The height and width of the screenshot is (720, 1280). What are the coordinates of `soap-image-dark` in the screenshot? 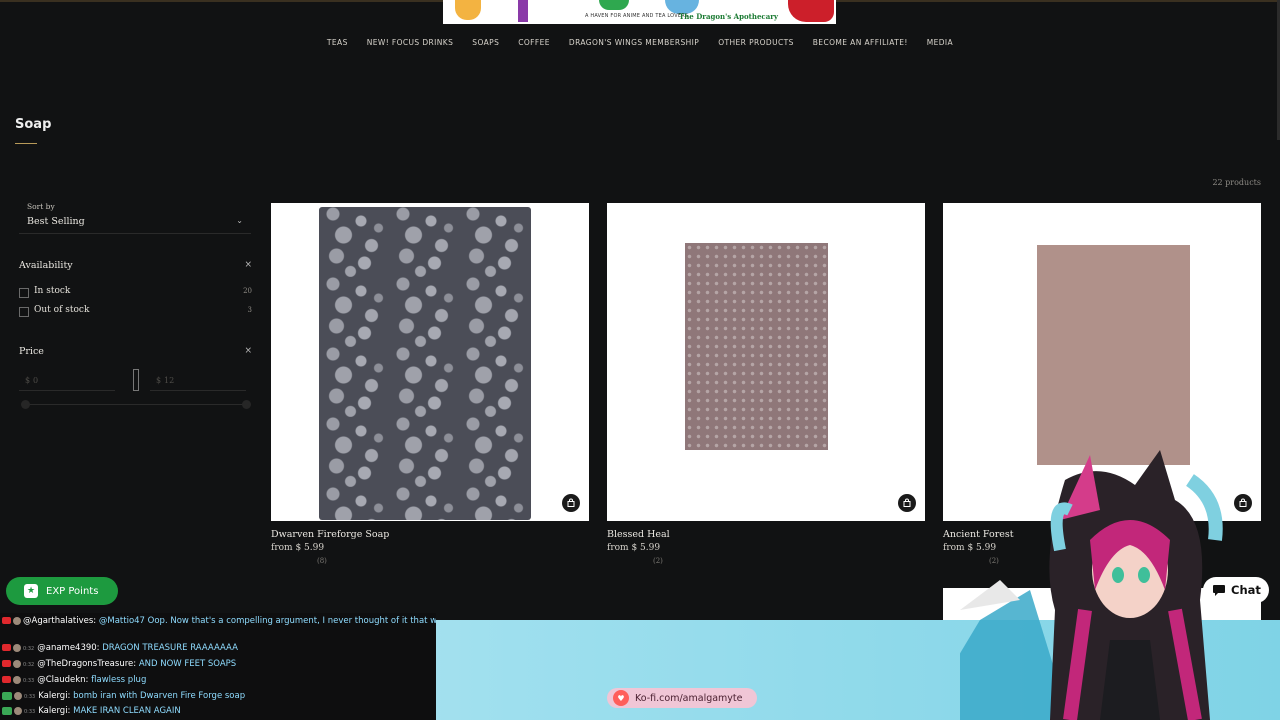 It's located at (425, 363).